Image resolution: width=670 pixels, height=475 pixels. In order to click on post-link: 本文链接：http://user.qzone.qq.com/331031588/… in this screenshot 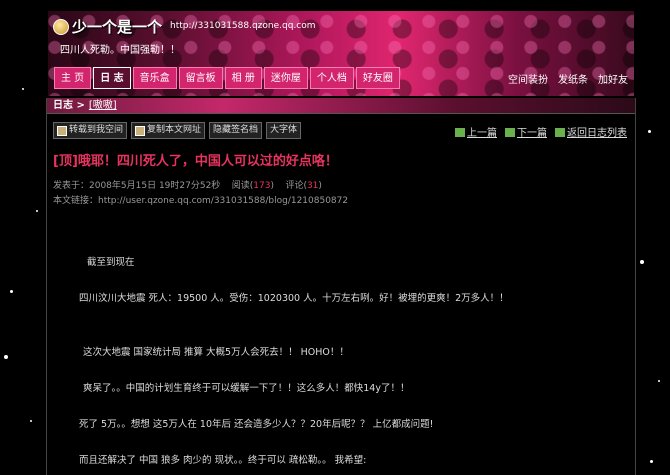, I will do `click(201, 201)`.